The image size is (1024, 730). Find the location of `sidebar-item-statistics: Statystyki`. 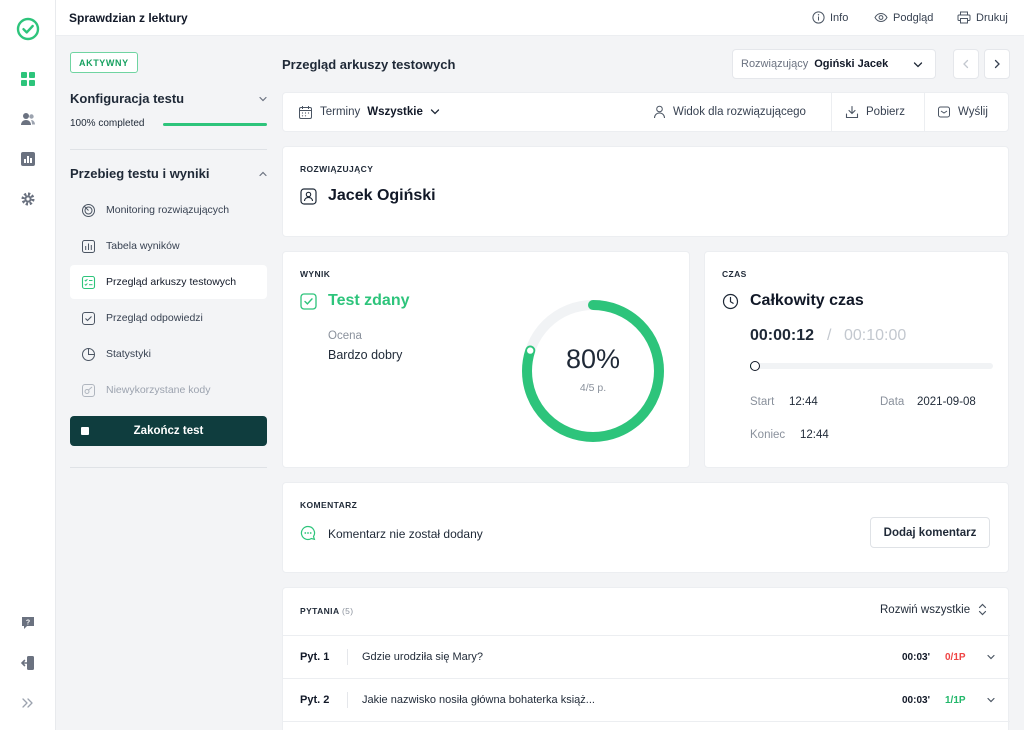

sidebar-item-statistics: Statystyki is located at coordinates (168, 354).